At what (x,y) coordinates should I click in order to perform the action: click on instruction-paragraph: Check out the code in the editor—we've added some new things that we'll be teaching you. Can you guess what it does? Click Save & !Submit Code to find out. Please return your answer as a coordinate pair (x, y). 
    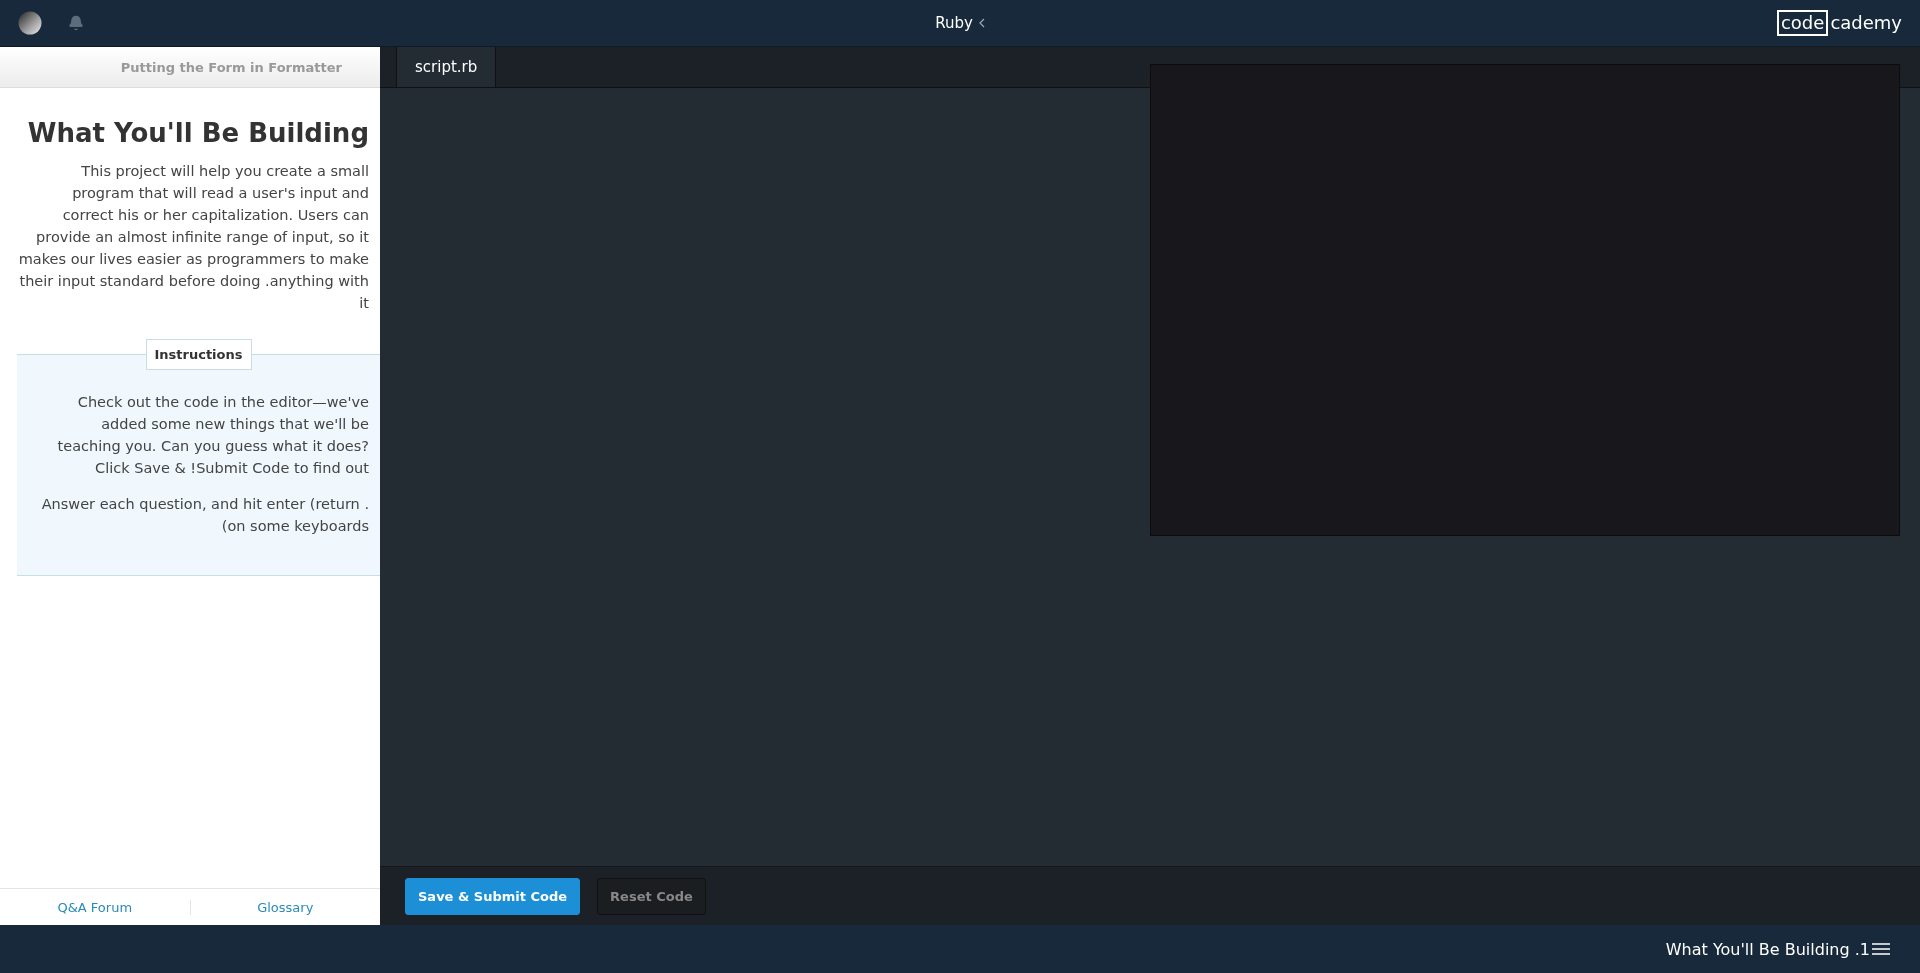
    Looking at the image, I should click on (212, 435).